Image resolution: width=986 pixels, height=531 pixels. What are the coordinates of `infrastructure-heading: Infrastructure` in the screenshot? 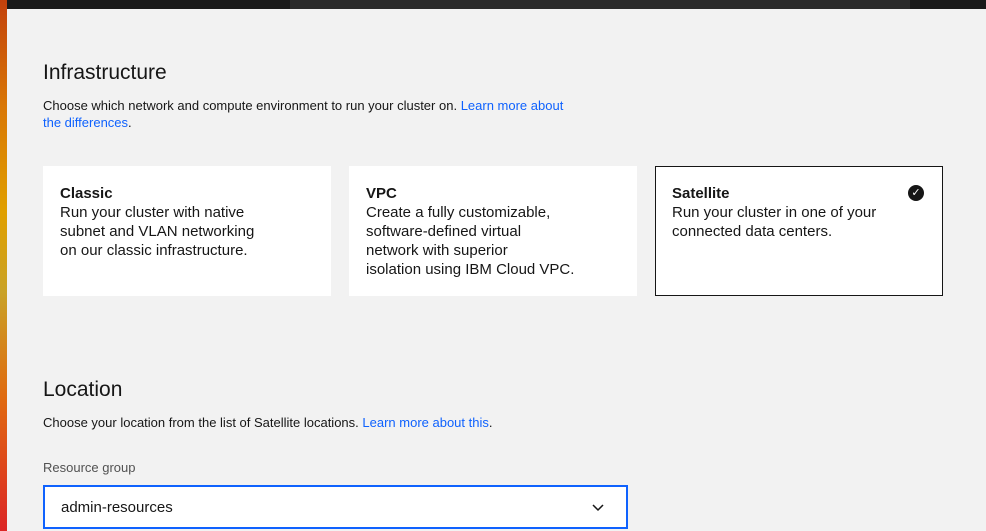 It's located at (105, 72).